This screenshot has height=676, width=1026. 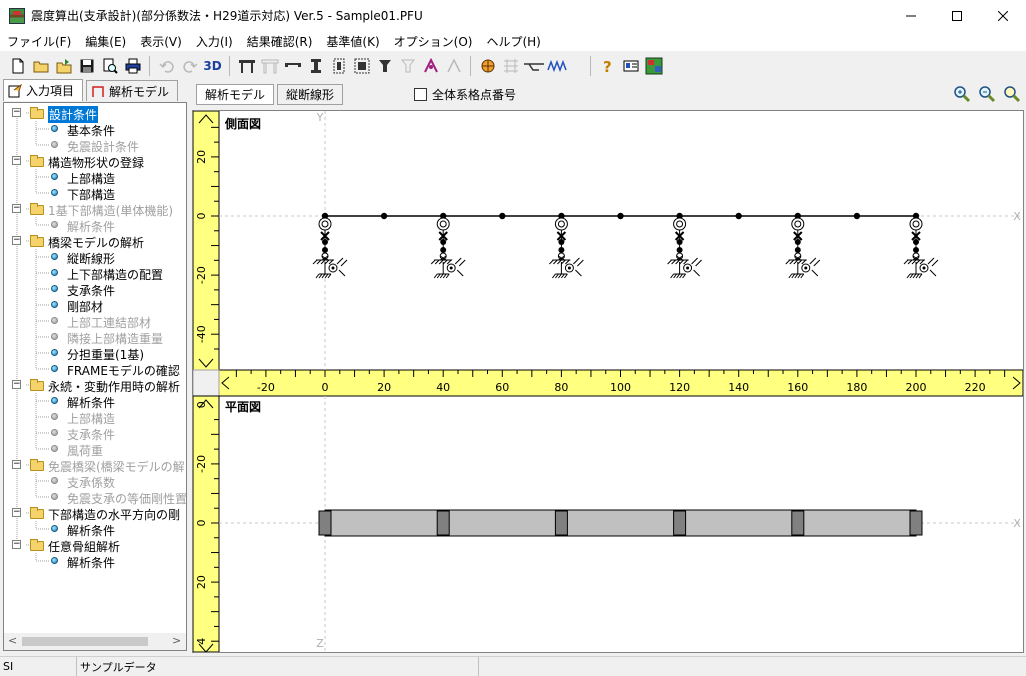 I want to click on bridge-frame-button, so click(x=246, y=66).